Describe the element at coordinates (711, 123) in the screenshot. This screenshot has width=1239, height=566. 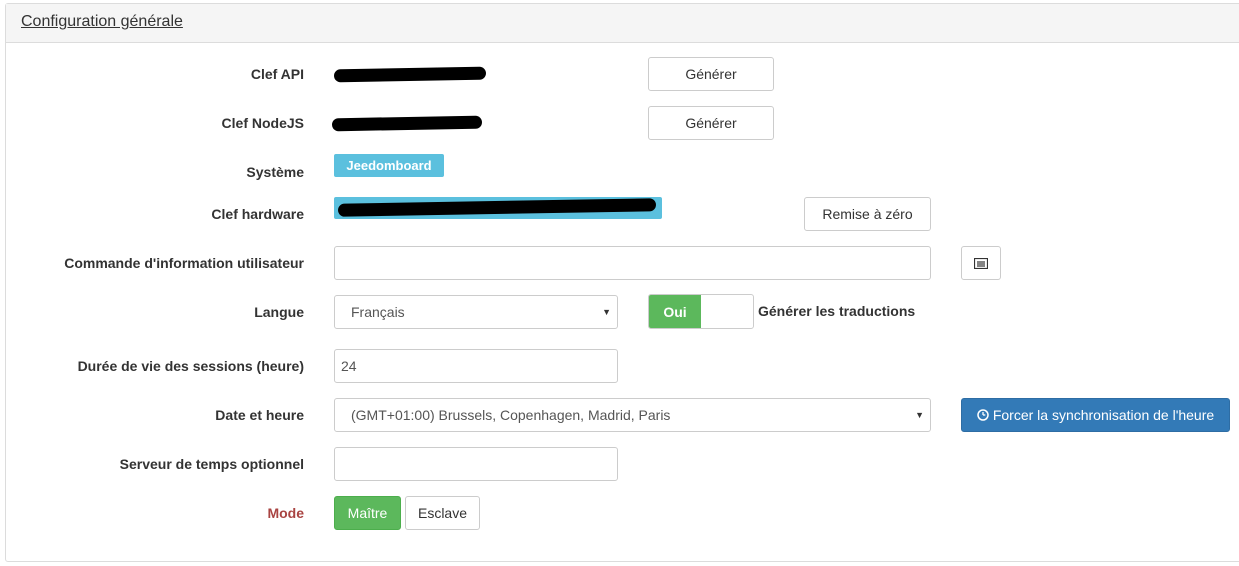
I see `generate-nodejs-key-button: Générer` at that location.